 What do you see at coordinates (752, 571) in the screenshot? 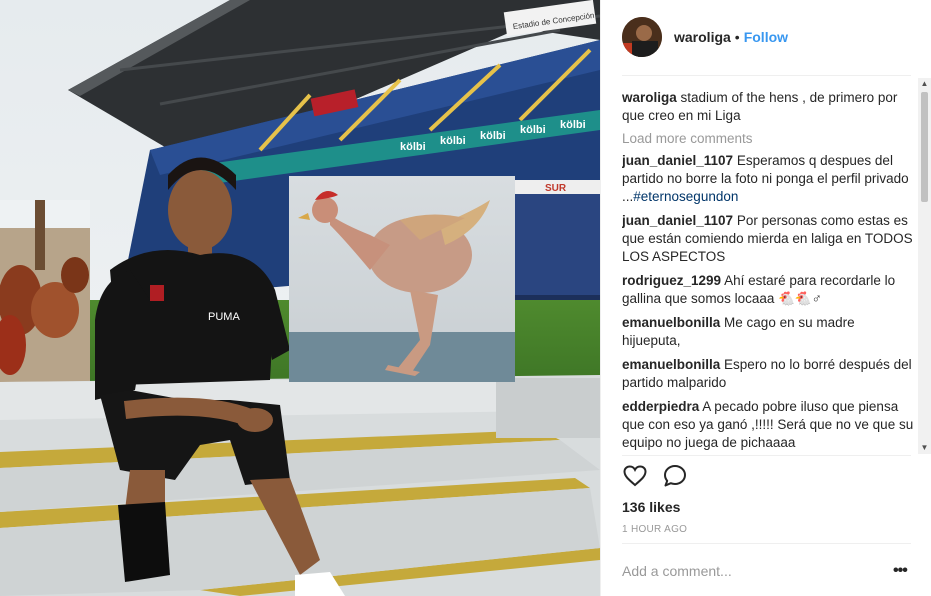
I see `add-comment-input` at bounding box center [752, 571].